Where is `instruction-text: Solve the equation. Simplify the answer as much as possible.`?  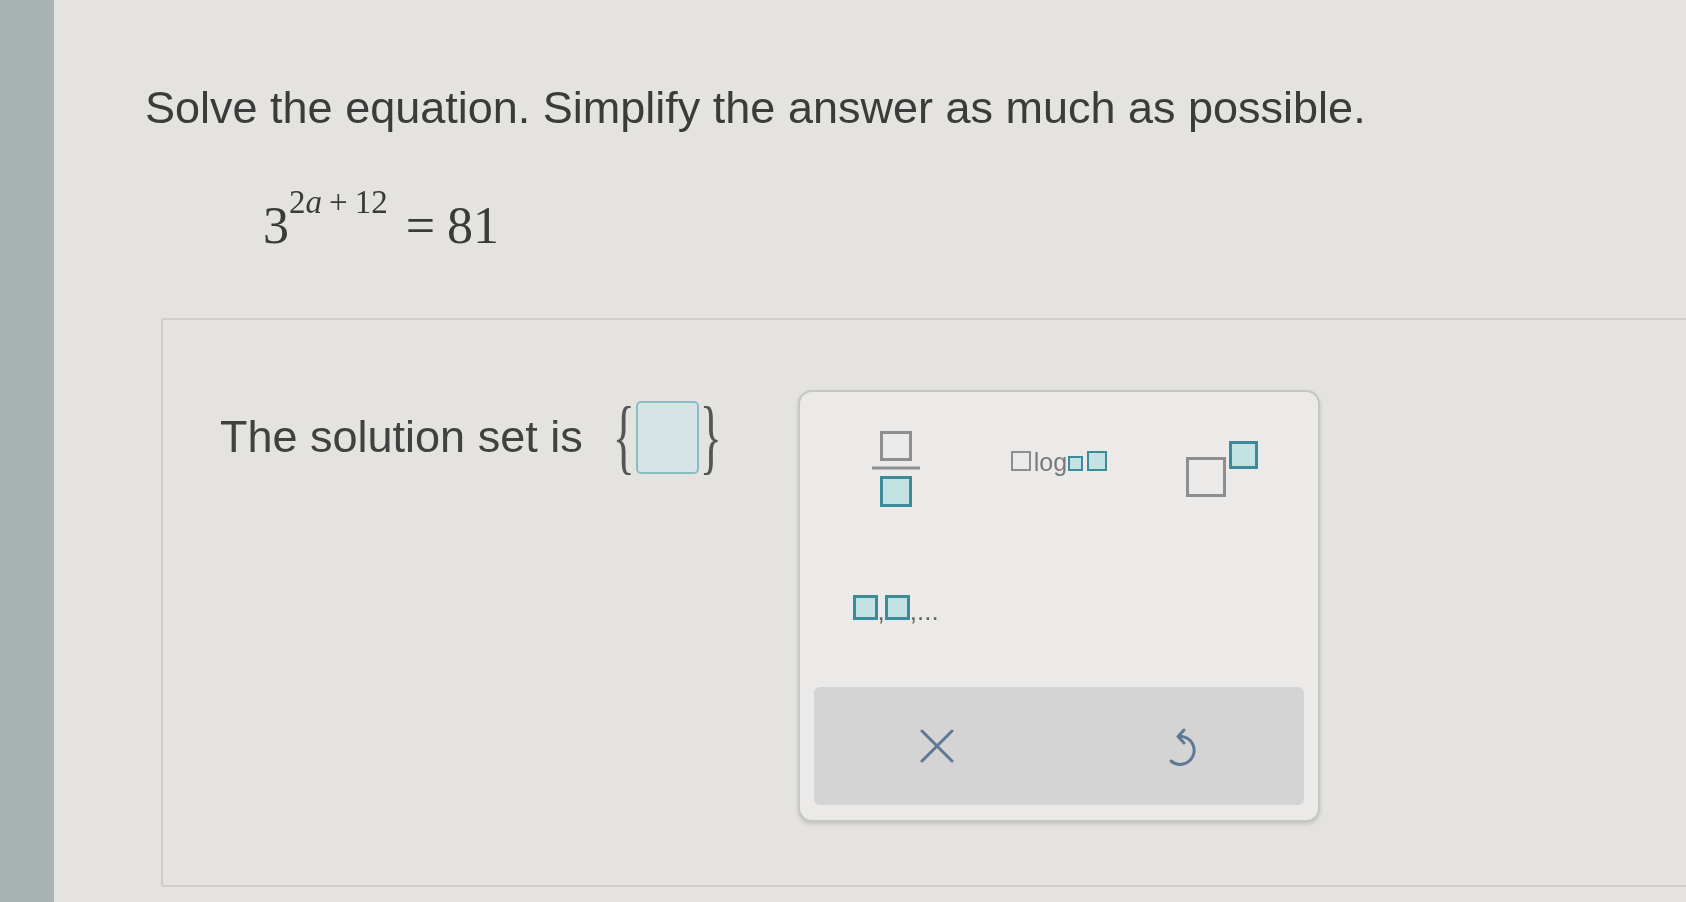
instruction-text: Solve the equation. Simplify the answer as much as possible. is located at coordinates (755, 108).